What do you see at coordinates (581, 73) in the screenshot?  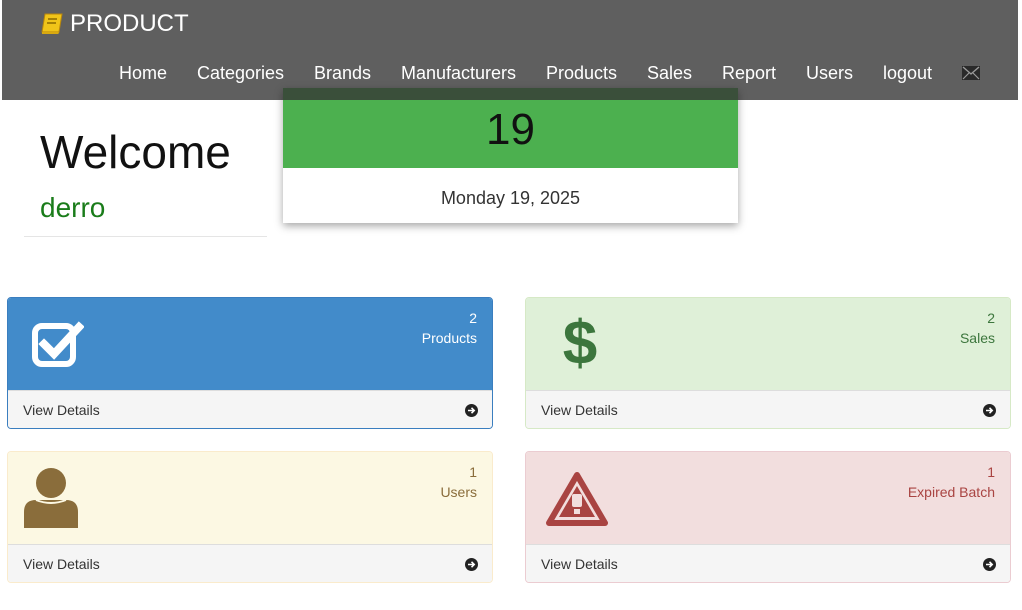 I see `nav-products: Products` at bounding box center [581, 73].